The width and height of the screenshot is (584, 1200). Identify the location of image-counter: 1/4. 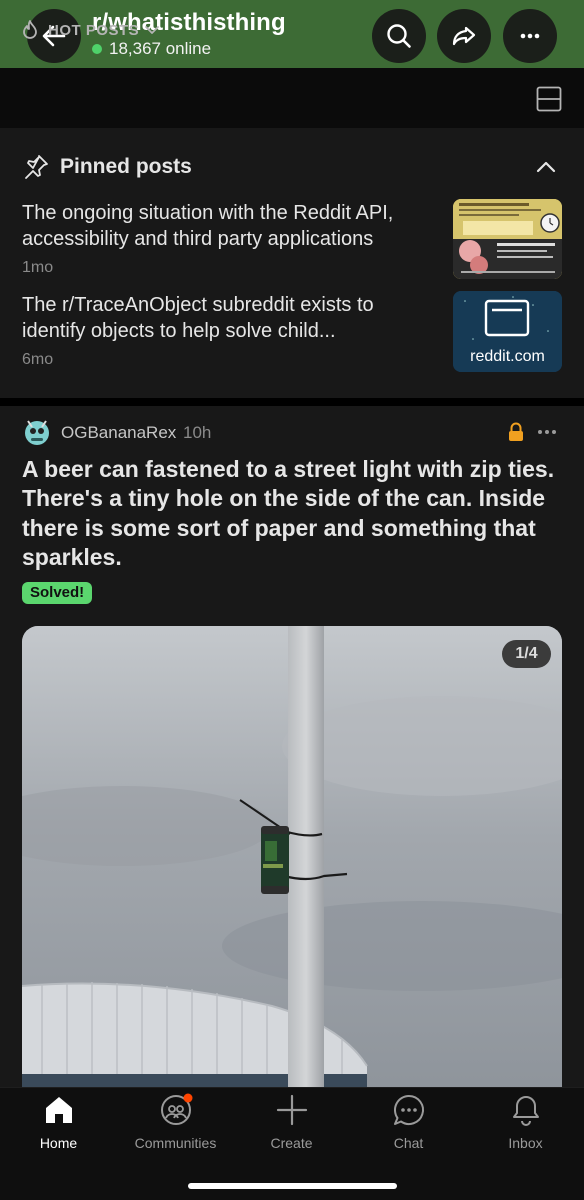
(526, 654).